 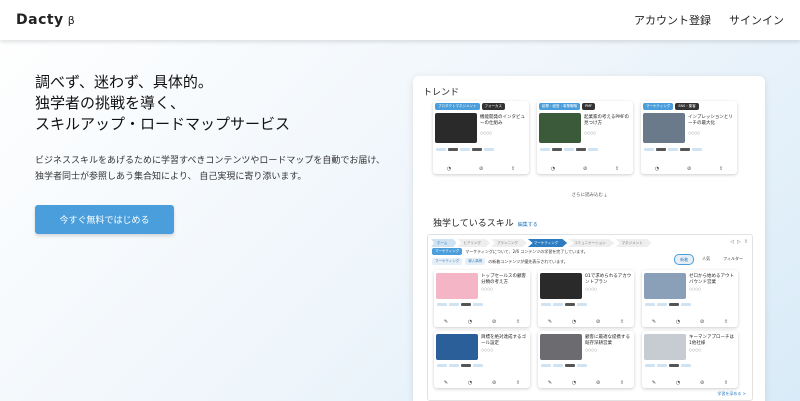 I want to click on card-title: 01で求められるアカウントプラン, so click(x=608, y=279).